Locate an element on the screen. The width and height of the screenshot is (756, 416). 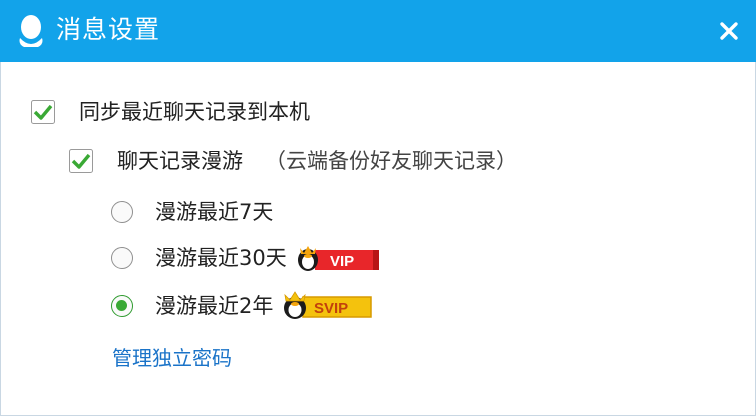
svg-text: VIP is located at coordinates (342, 261).